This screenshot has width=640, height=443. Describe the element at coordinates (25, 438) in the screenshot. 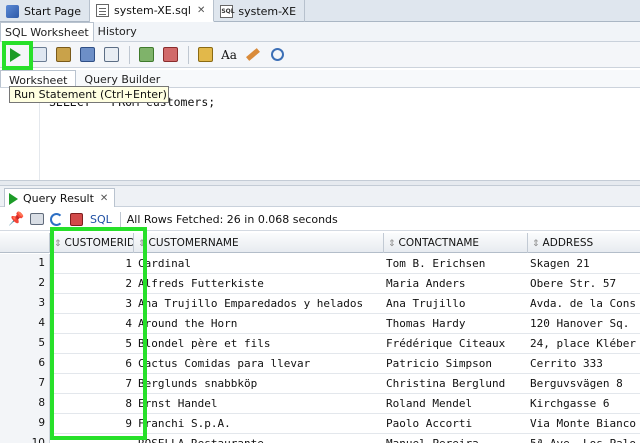

I see `row-number-cell: 10` at that location.